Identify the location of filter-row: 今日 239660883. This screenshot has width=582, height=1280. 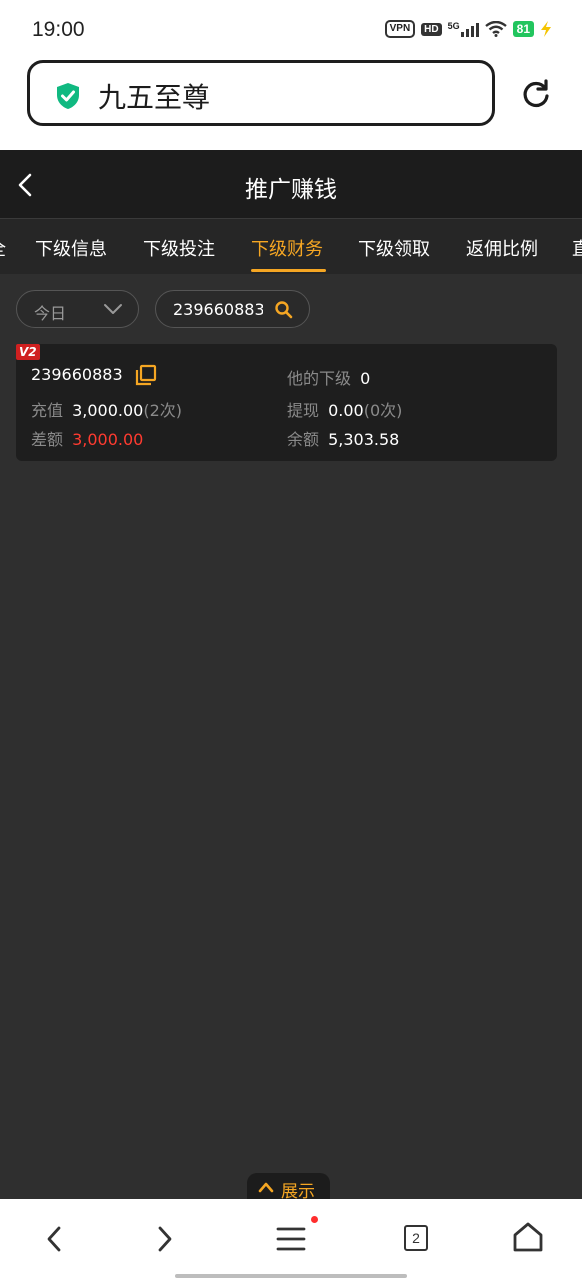
(291, 310).